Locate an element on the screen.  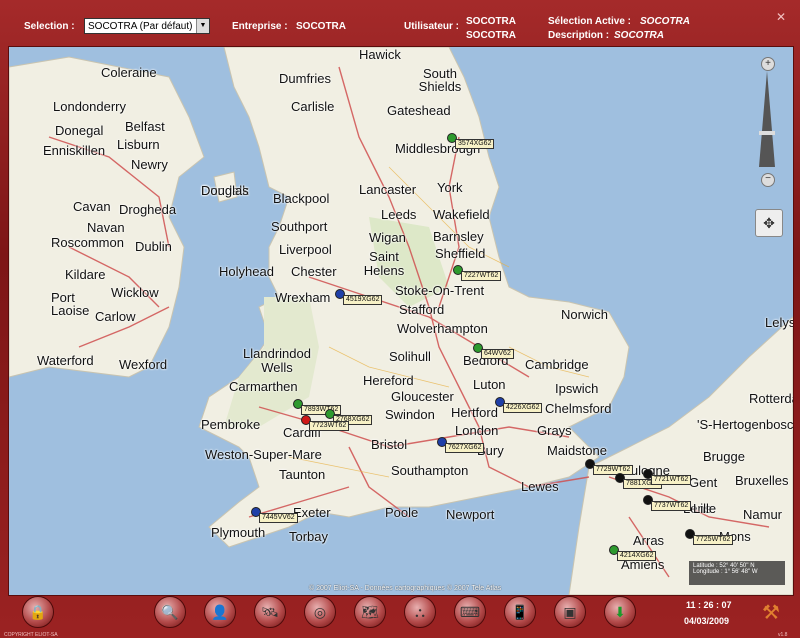
city-label: Swindon is located at coordinates (410, 414).